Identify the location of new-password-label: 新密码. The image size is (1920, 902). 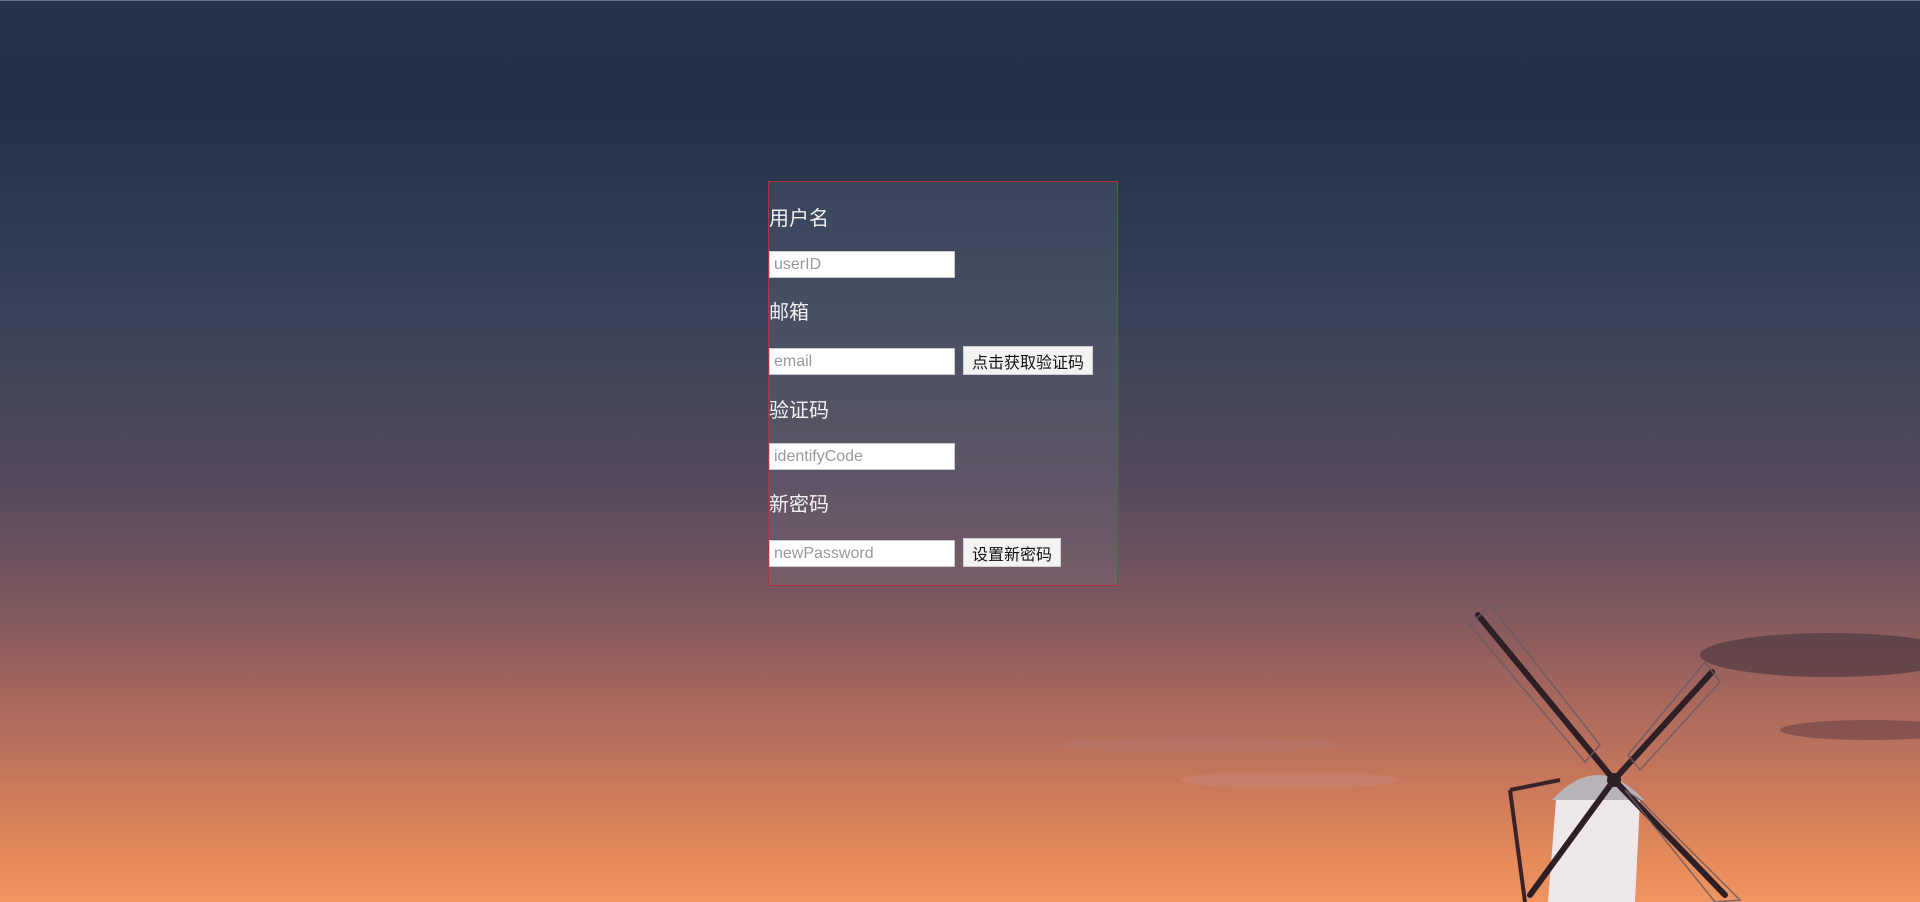
(799, 504).